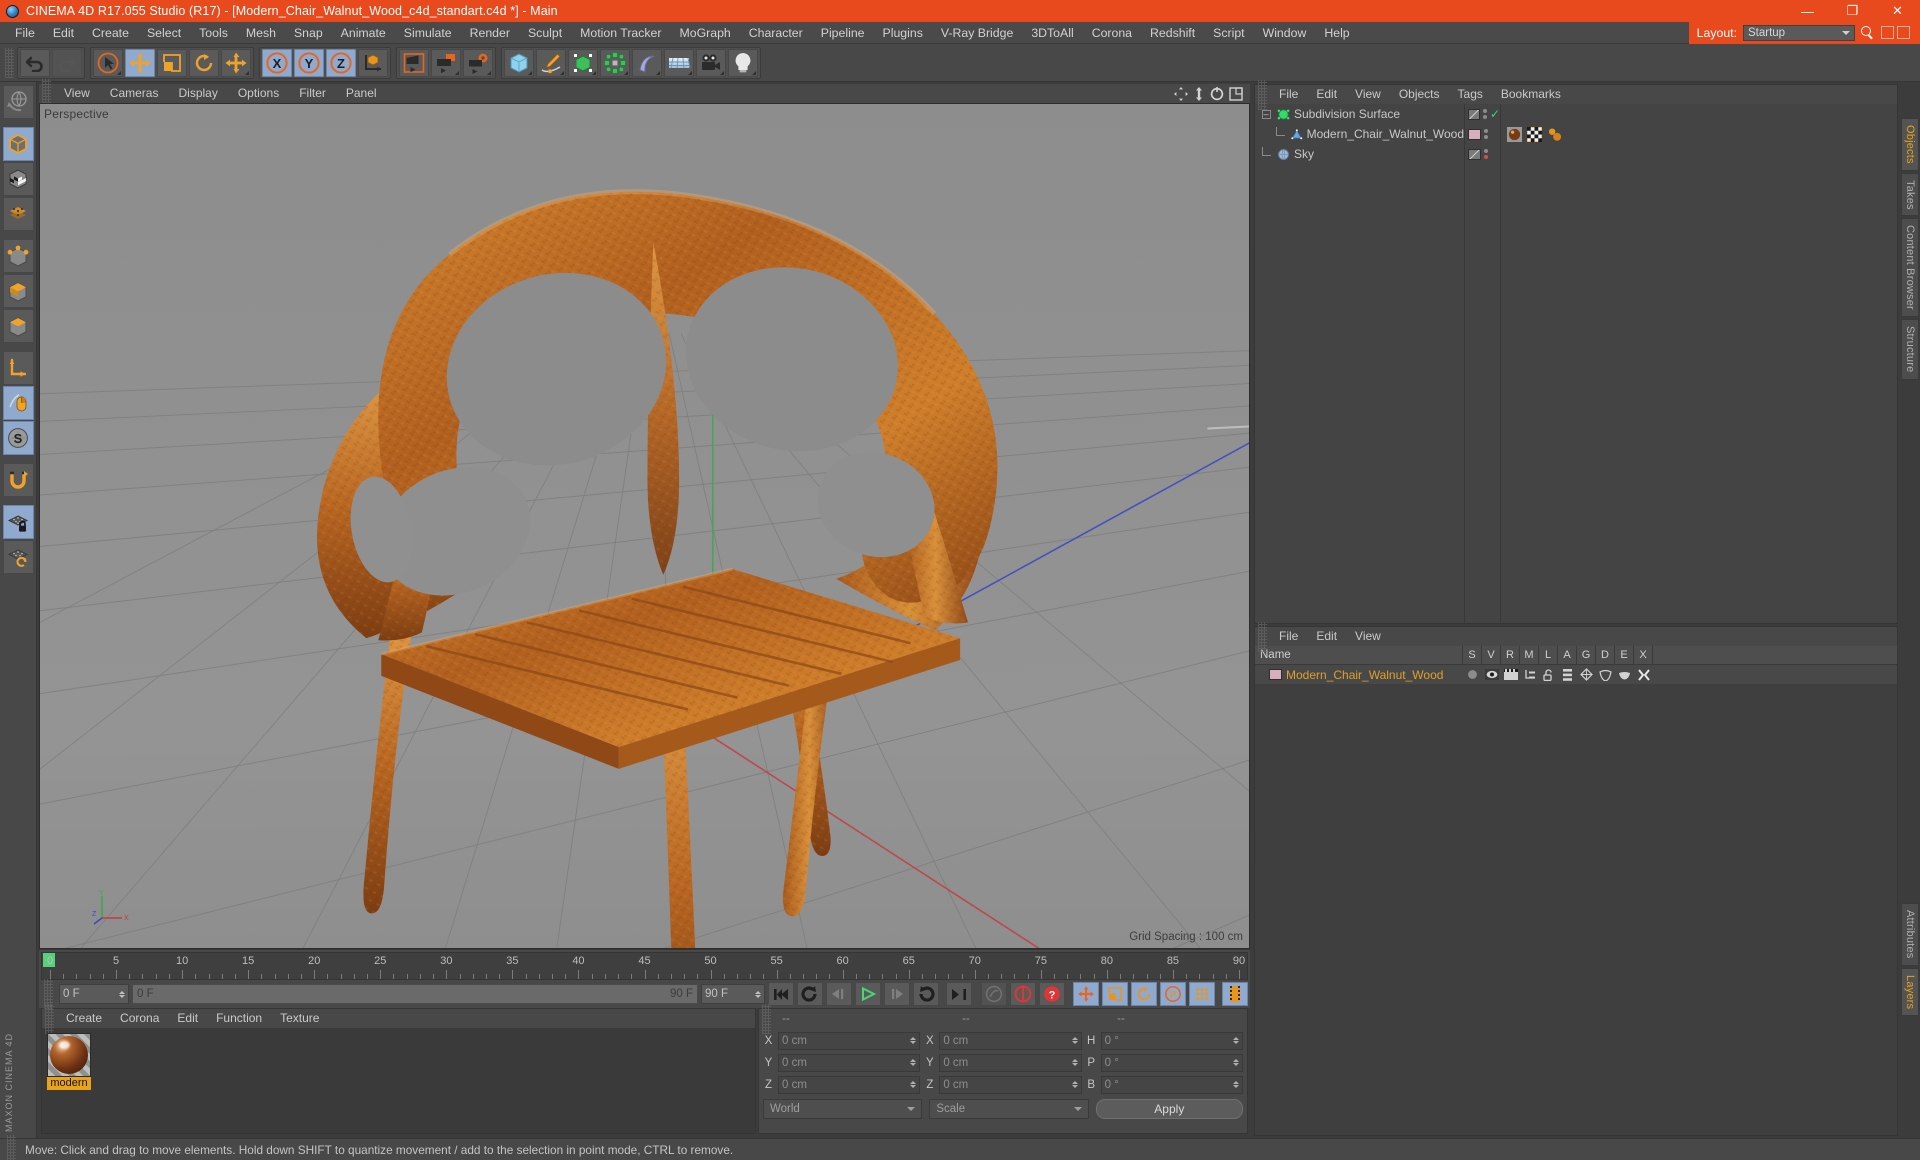 The width and height of the screenshot is (1920, 1160). What do you see at coordinates (1326, 636) in the screenshot?
I see `layer-menu-edit: Edit` at bounding box center [1326, 636].